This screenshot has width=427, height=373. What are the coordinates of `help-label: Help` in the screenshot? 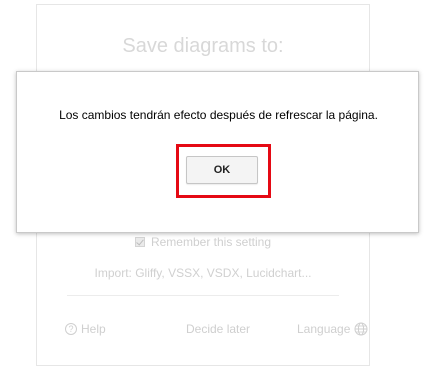 It's located at (93, 329).